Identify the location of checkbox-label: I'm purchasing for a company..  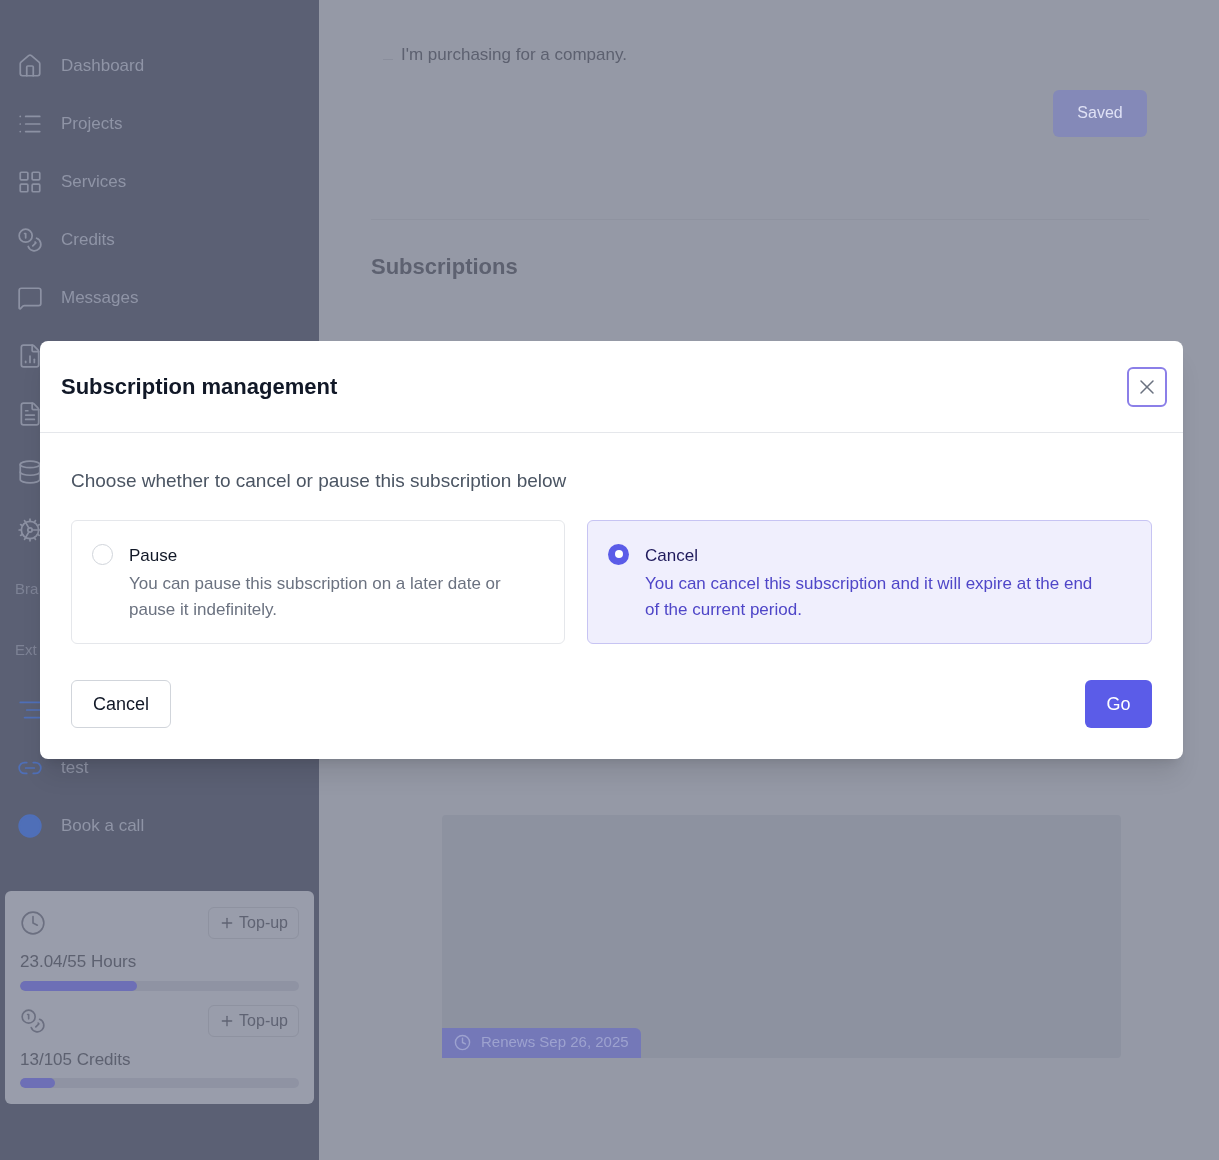
(514, 55).